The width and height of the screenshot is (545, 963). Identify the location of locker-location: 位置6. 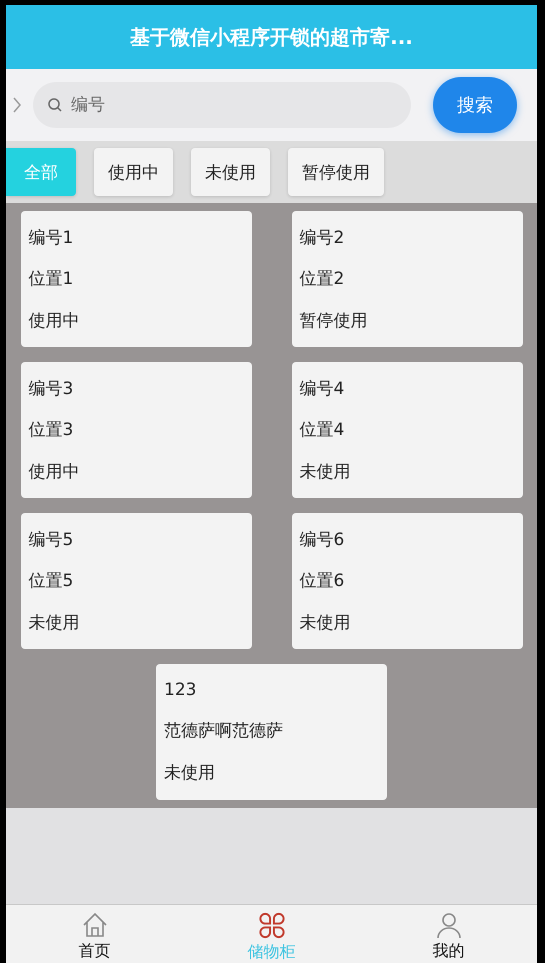
(323, 581).